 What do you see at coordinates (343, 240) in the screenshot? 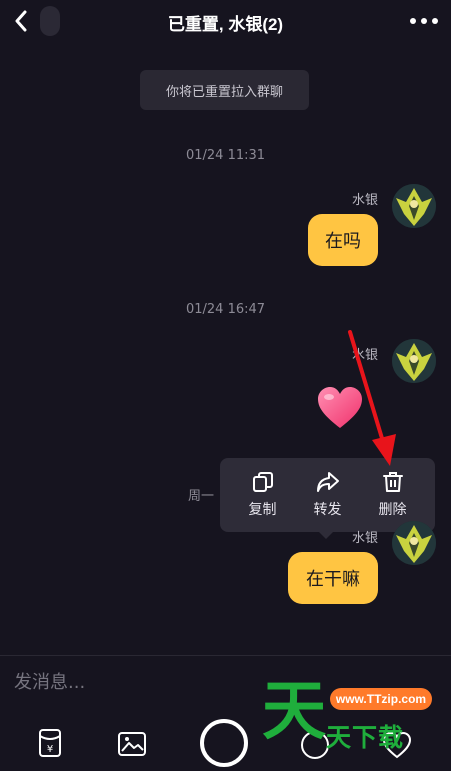
I see `message-bubble: 在吗` at bounding box center [343, 240].